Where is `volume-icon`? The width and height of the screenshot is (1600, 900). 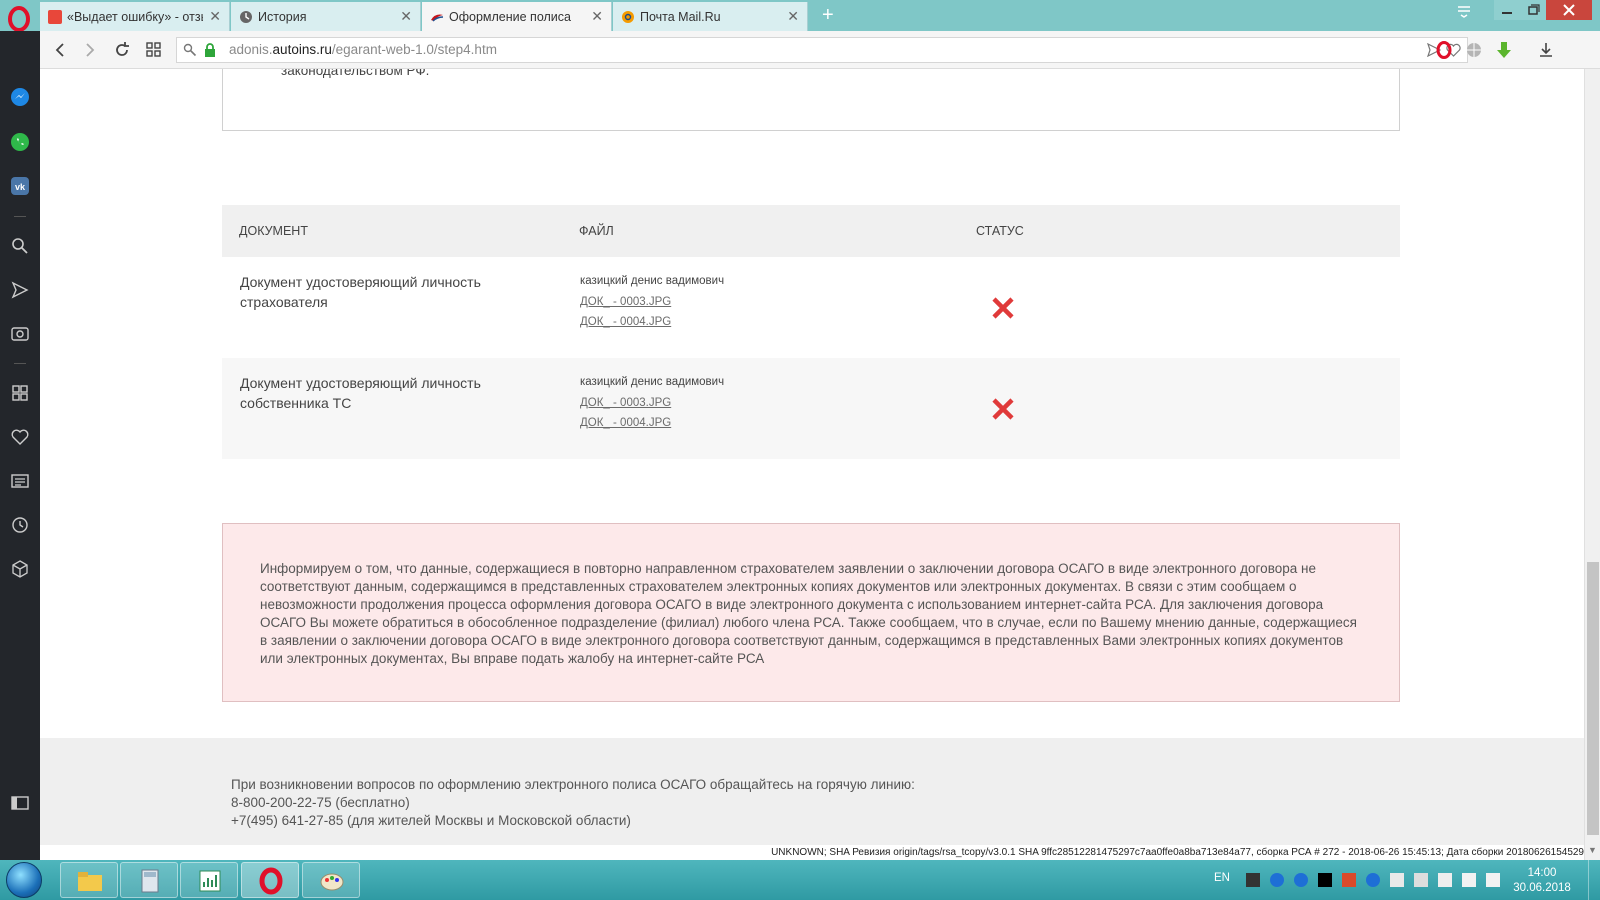 volume-icon is located at coordinates (1469, 880).